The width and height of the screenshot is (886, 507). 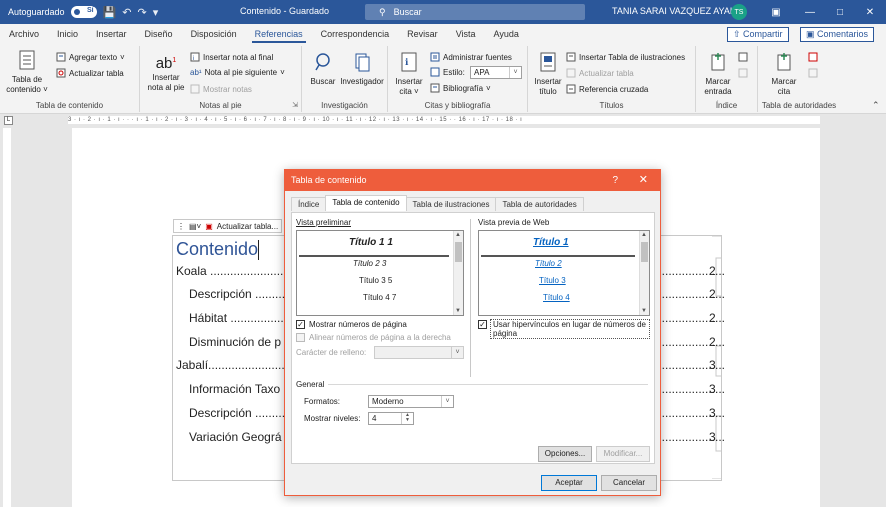 What do you see at coordinates (220, 105) in the screenshot?
I see `group-label-footnotes: Notas al pie` at bounding box center [220, 105].